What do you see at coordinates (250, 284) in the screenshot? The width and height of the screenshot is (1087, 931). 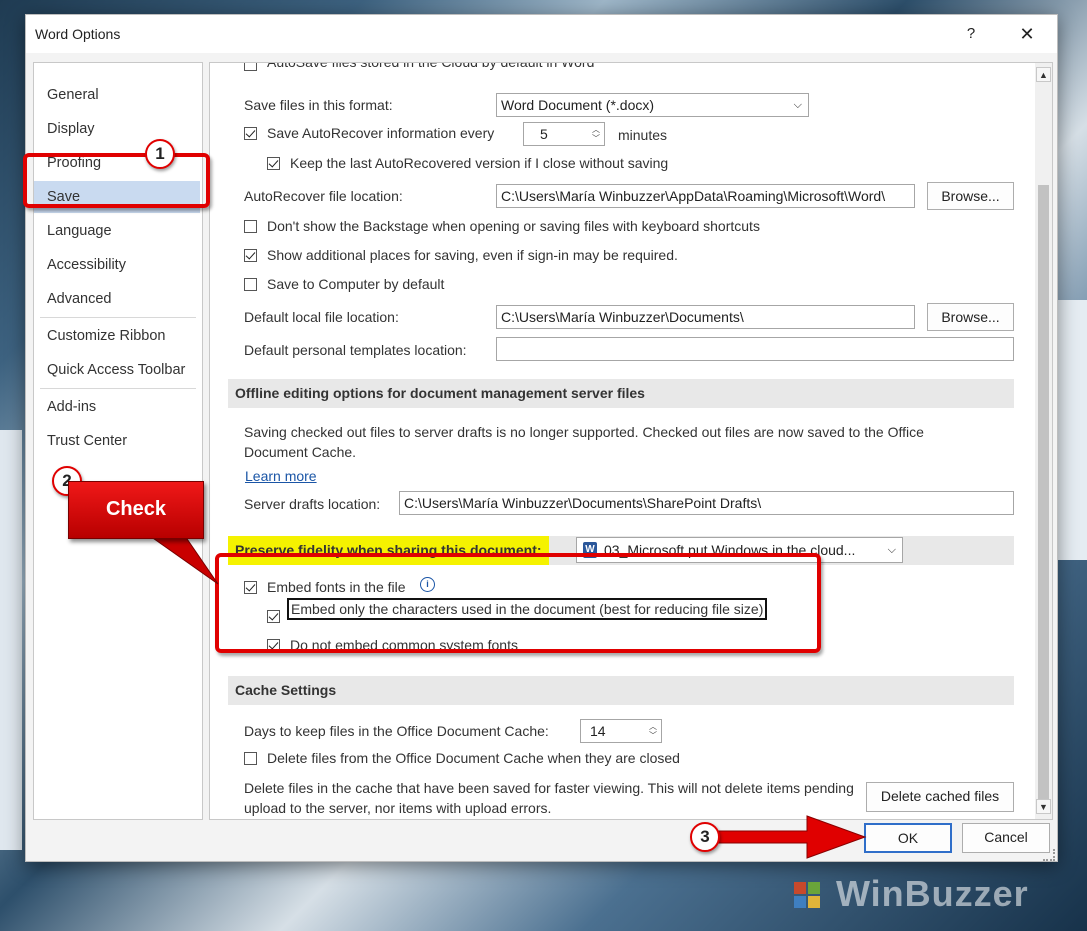 I see `save-to-computer-checkbox` at bounding box center [250, 284].